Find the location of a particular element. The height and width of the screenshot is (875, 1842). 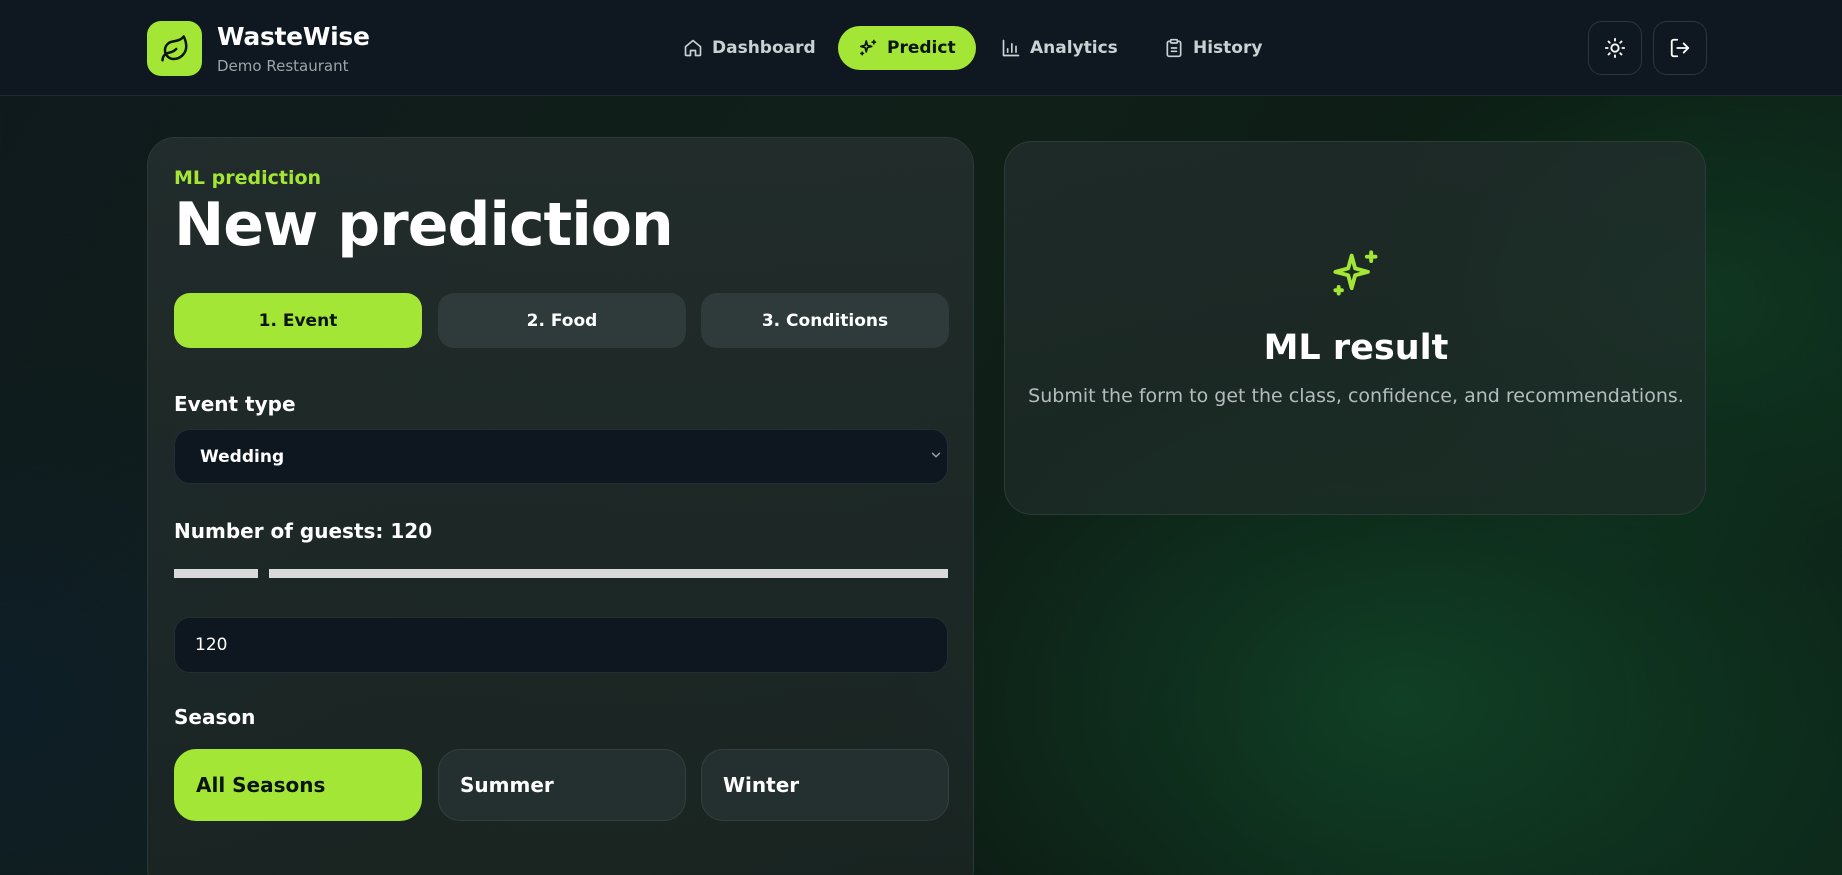

guests-number-input: 120 is located at coordinates (561, 645).